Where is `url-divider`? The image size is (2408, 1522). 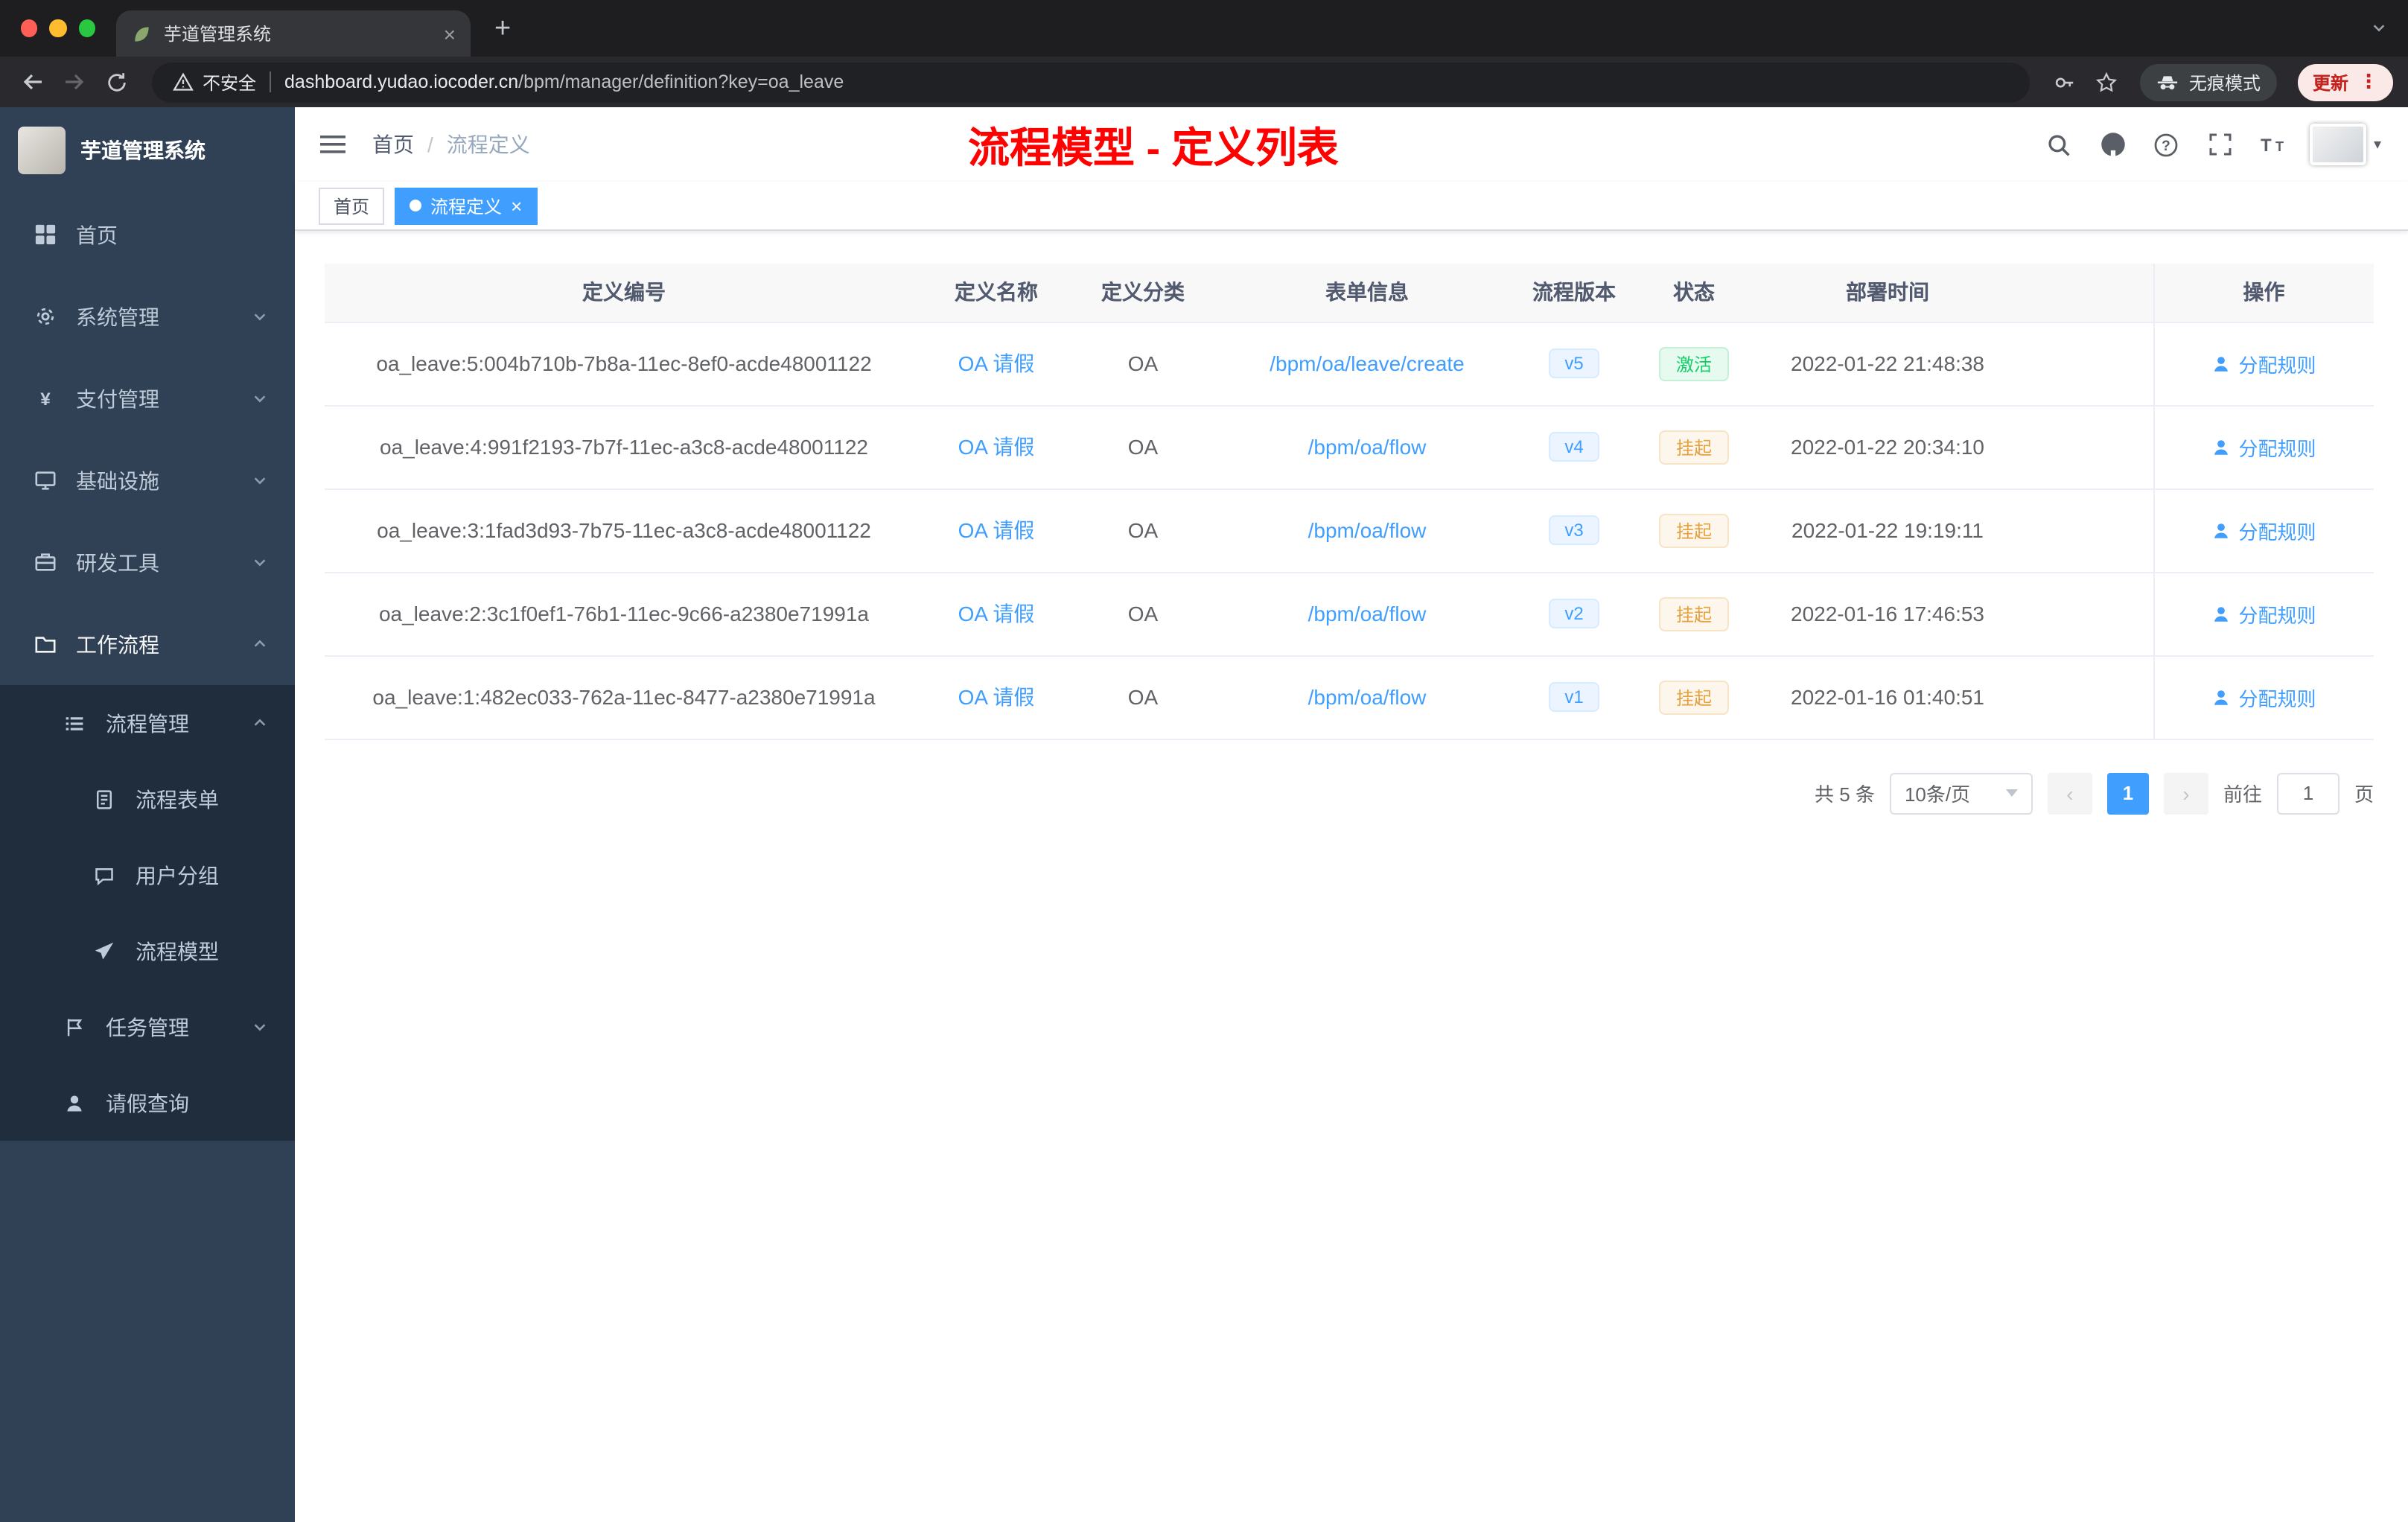
url-divider is located at coordinates (271, 81).